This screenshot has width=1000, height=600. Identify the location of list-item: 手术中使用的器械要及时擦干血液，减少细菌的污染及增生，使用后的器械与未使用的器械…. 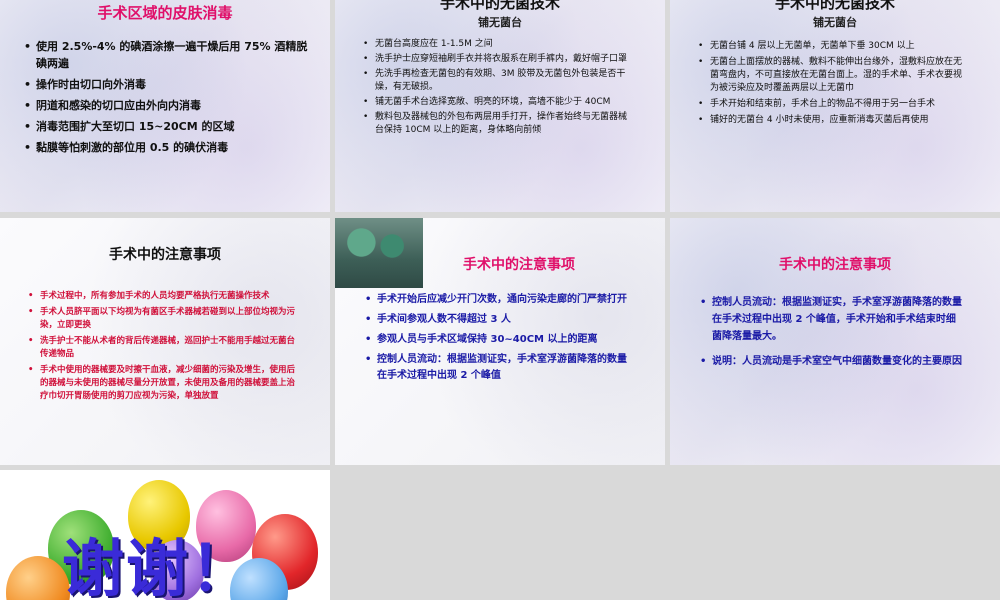
(164, 383).